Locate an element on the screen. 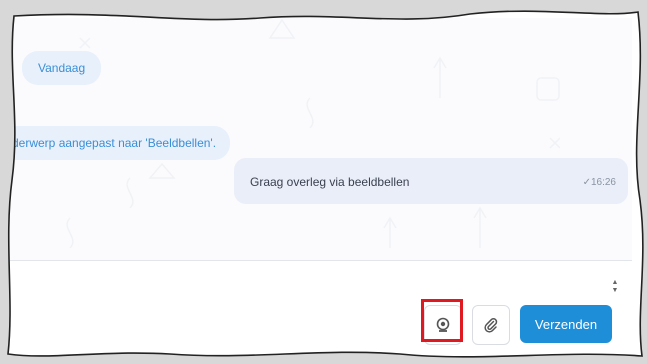 This screenshot has width=647, height=364. attach-file-button is located at coordinates (491, 325).